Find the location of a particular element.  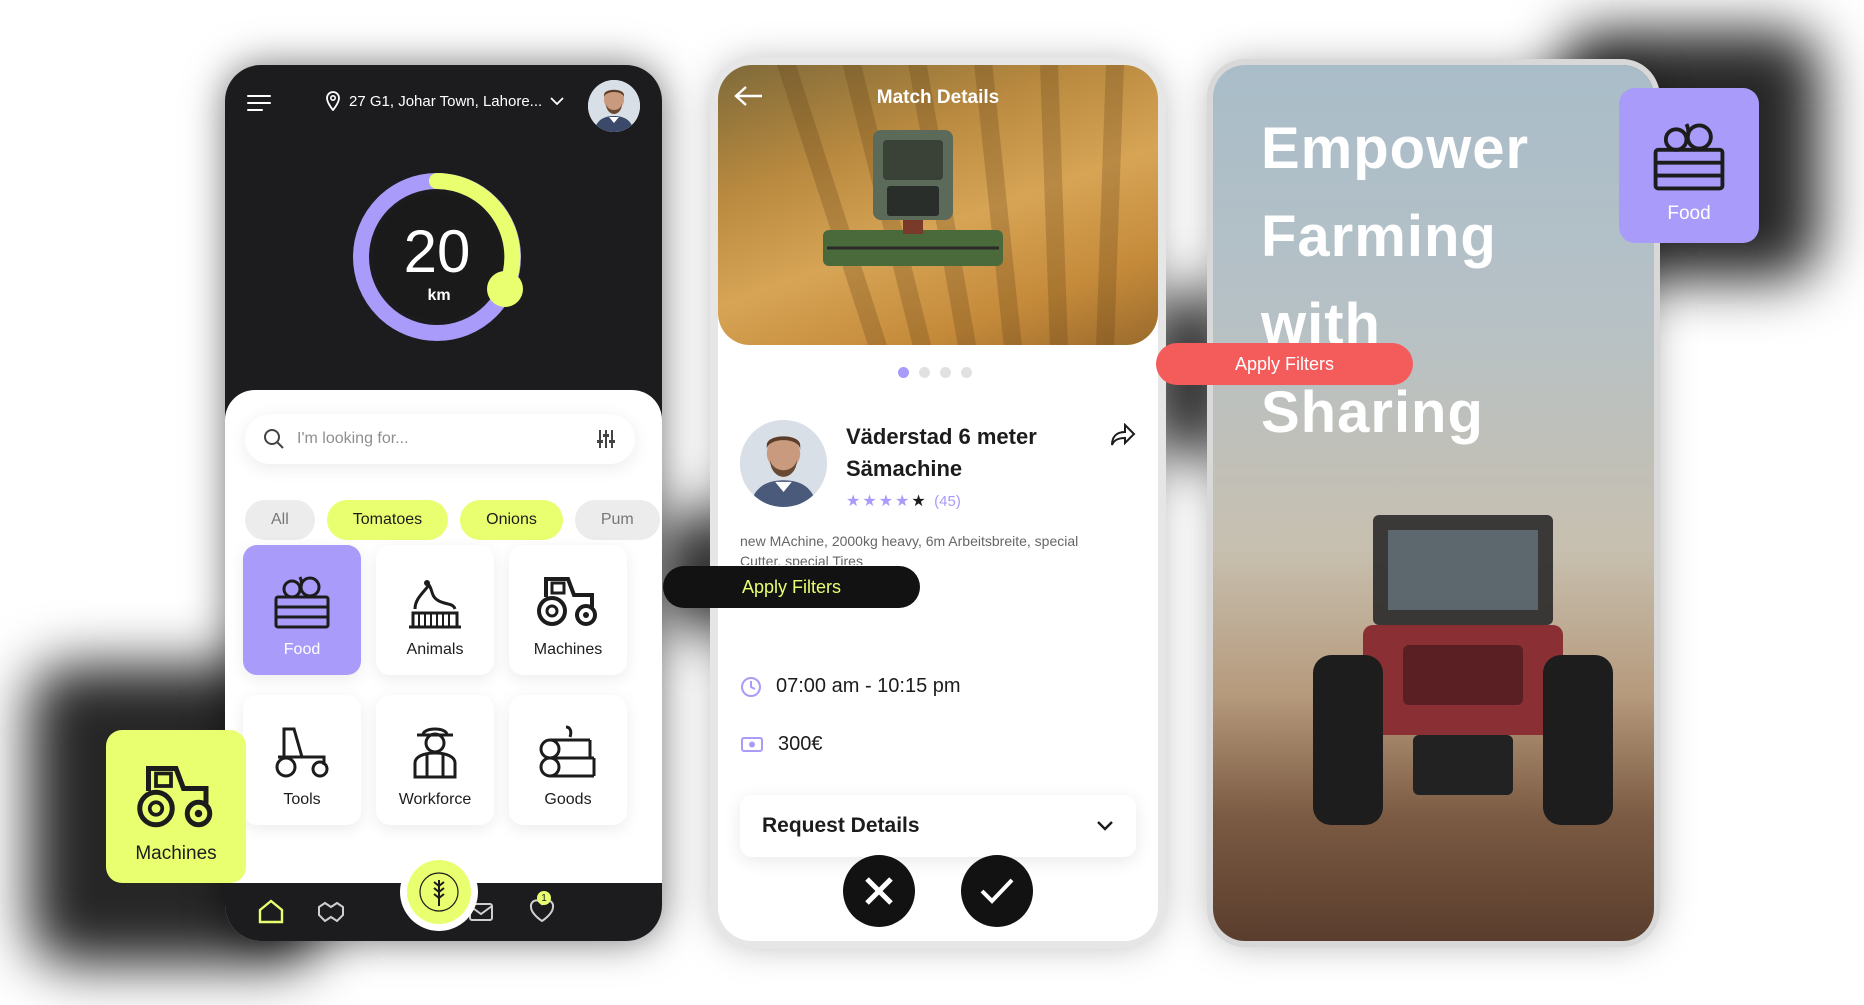

match-header-title: Match Details is located at coordinates (938, 97).